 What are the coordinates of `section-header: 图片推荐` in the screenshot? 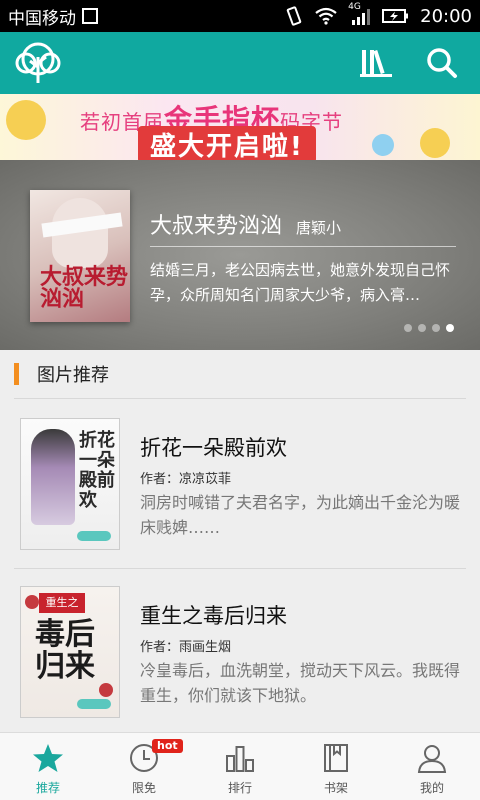 It's located at (240, 374).